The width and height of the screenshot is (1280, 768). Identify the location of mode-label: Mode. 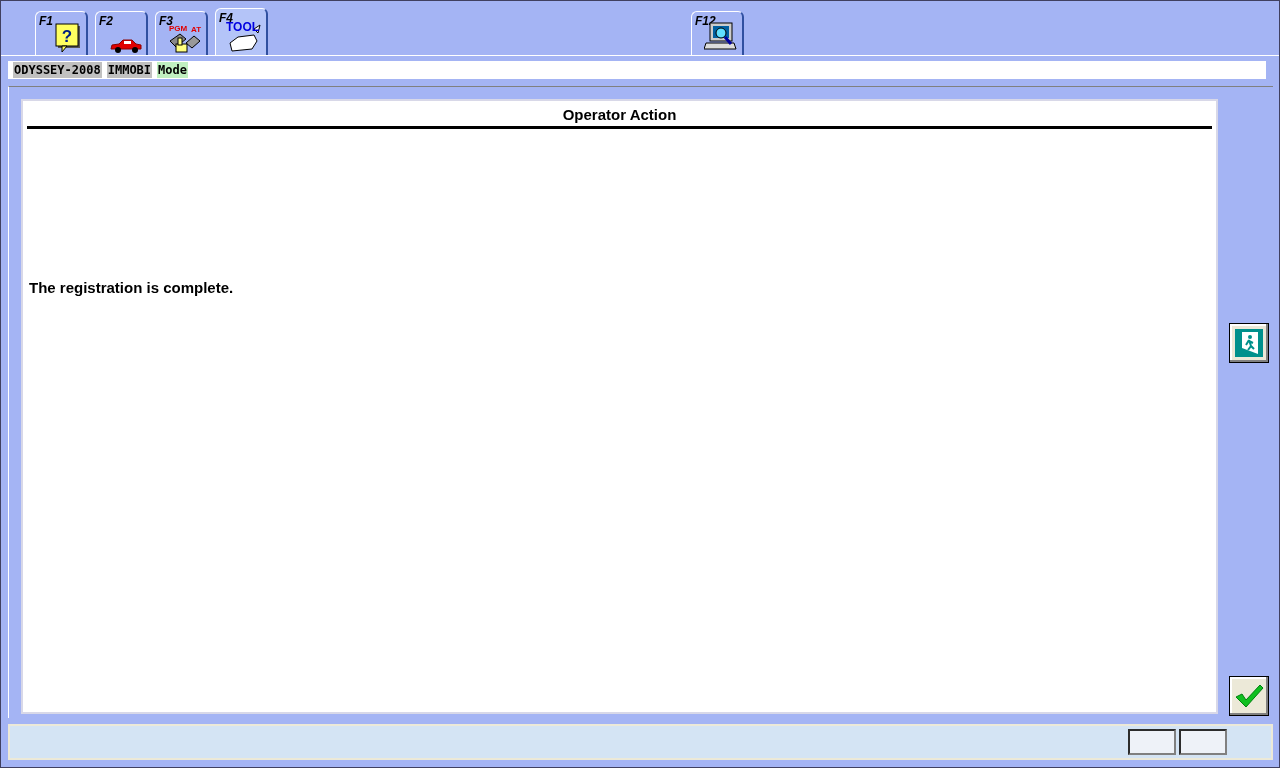
(172, 70).